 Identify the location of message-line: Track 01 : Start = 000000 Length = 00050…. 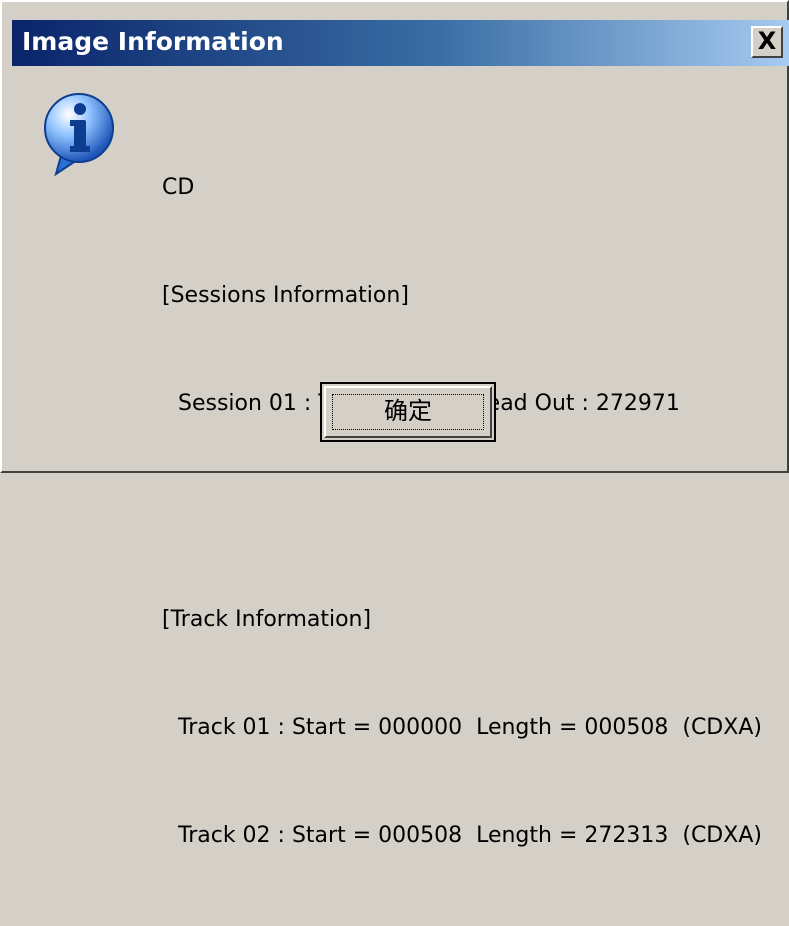
(470, 727).